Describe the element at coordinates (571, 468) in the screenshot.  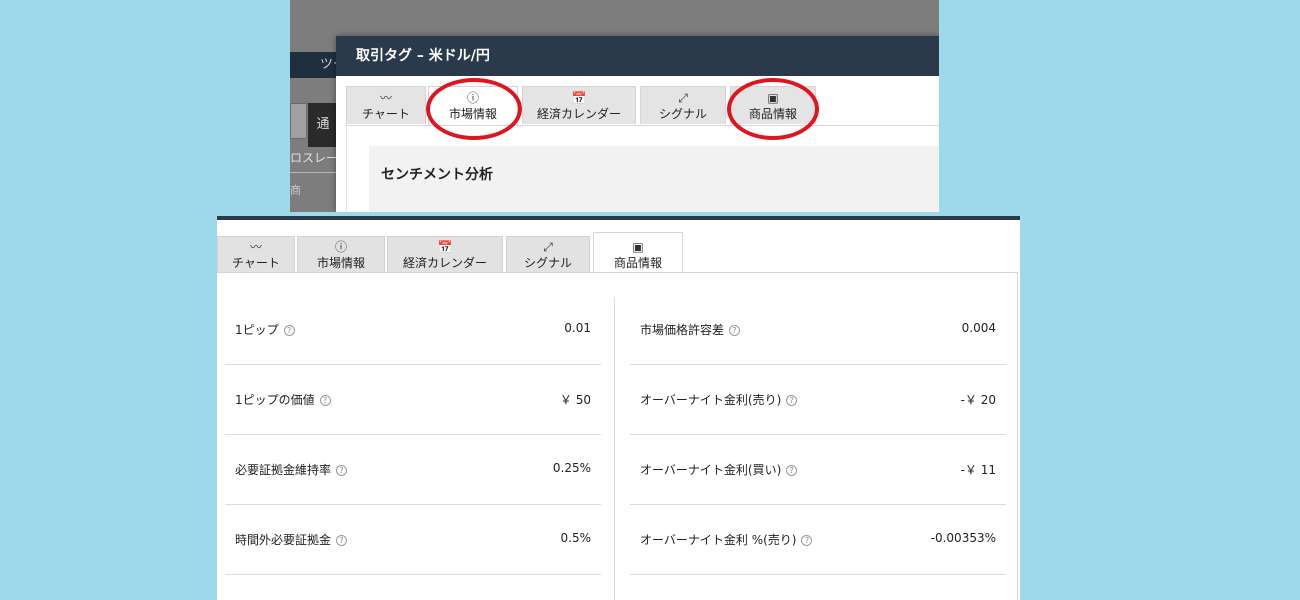
I see `info-value: 0.25%` at that location.